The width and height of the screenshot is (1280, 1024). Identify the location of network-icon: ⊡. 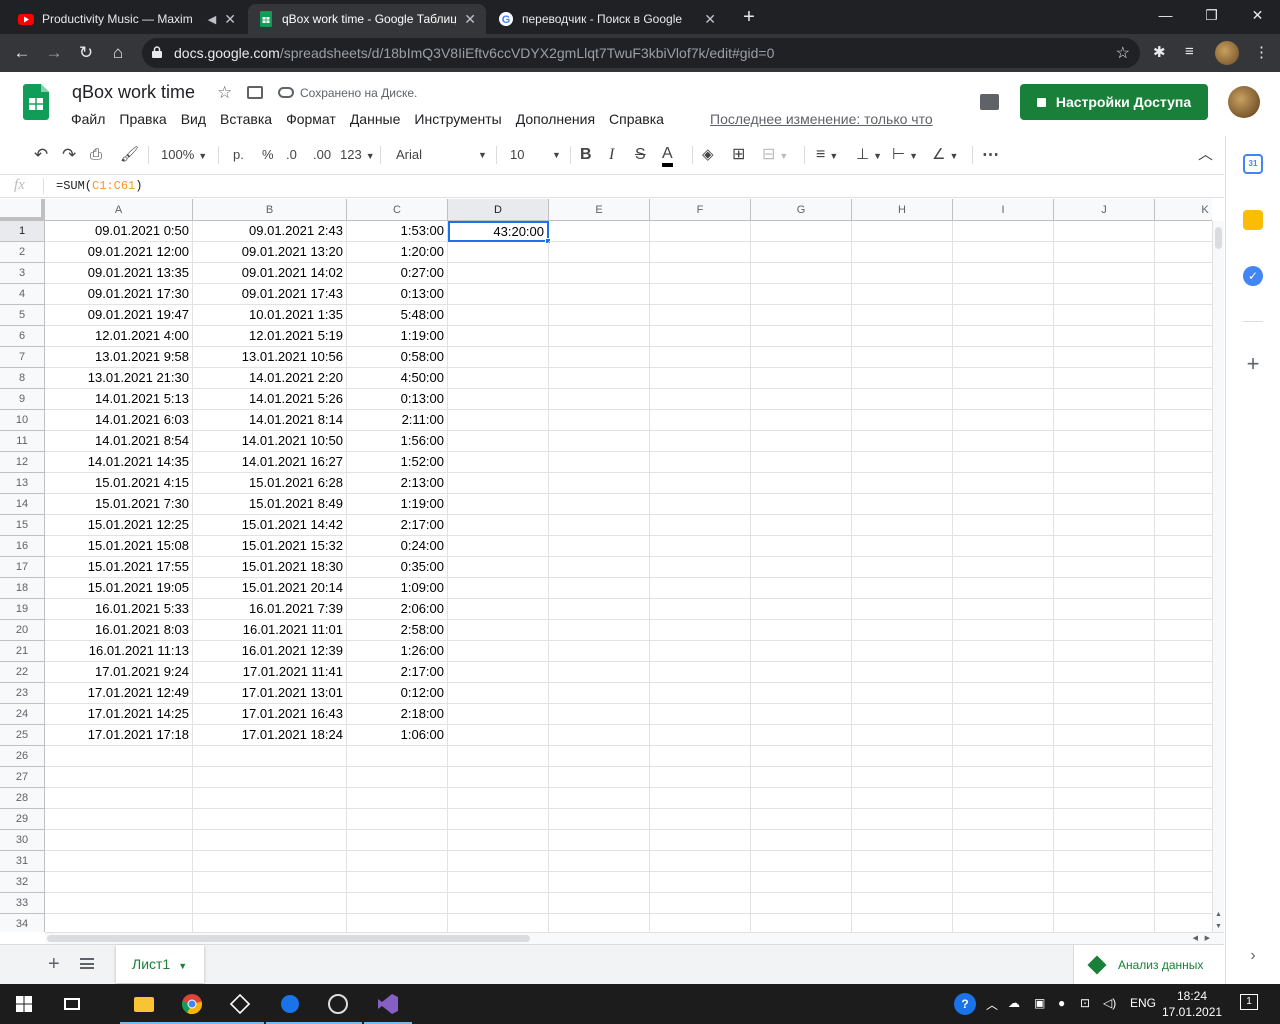
(1085, 1003).